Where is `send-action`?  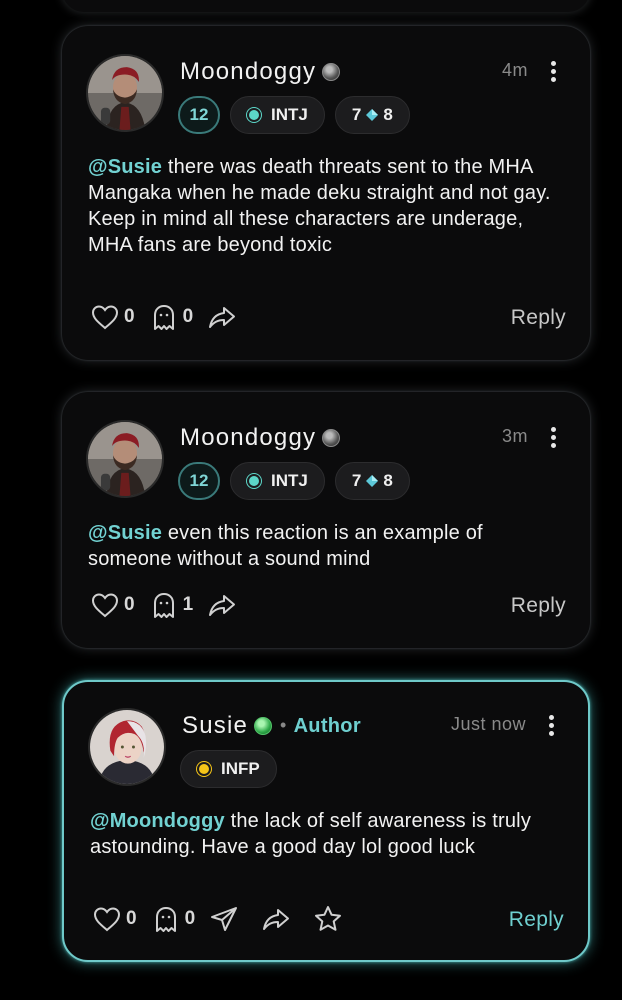 send-action is located at coordinates (224, 919).